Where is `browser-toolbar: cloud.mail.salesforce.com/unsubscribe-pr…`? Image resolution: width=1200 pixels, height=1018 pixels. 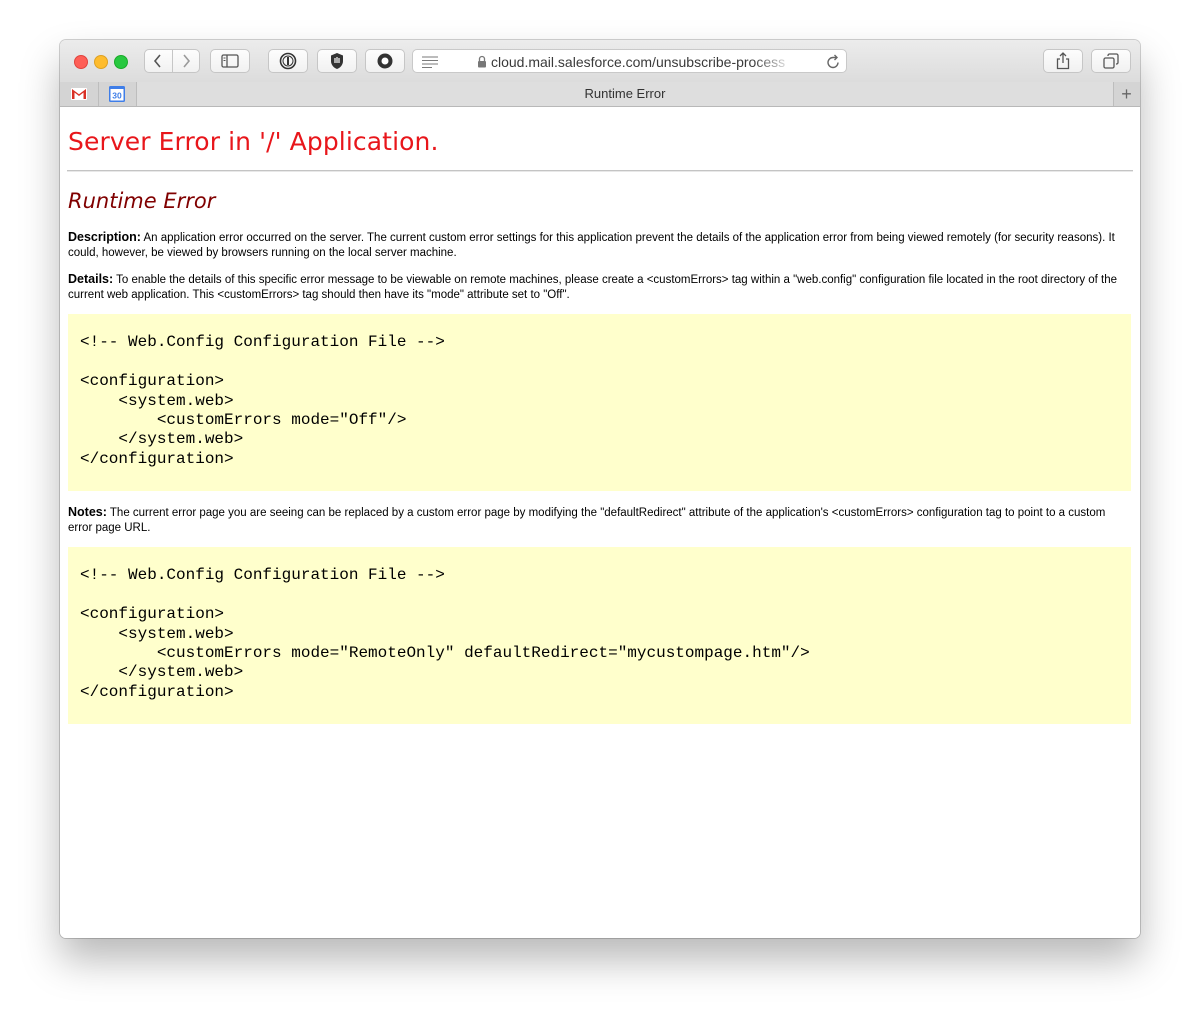 browser-toolbar: cloud.mail.salesforce.com/unsubscribe-pr… is located at coordinates (600, 61).